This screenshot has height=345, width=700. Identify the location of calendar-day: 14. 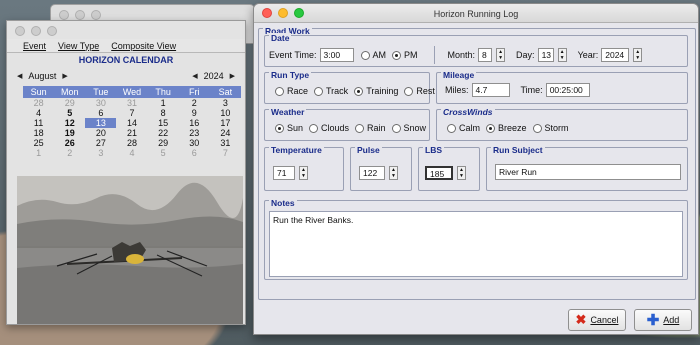
(131, 123).